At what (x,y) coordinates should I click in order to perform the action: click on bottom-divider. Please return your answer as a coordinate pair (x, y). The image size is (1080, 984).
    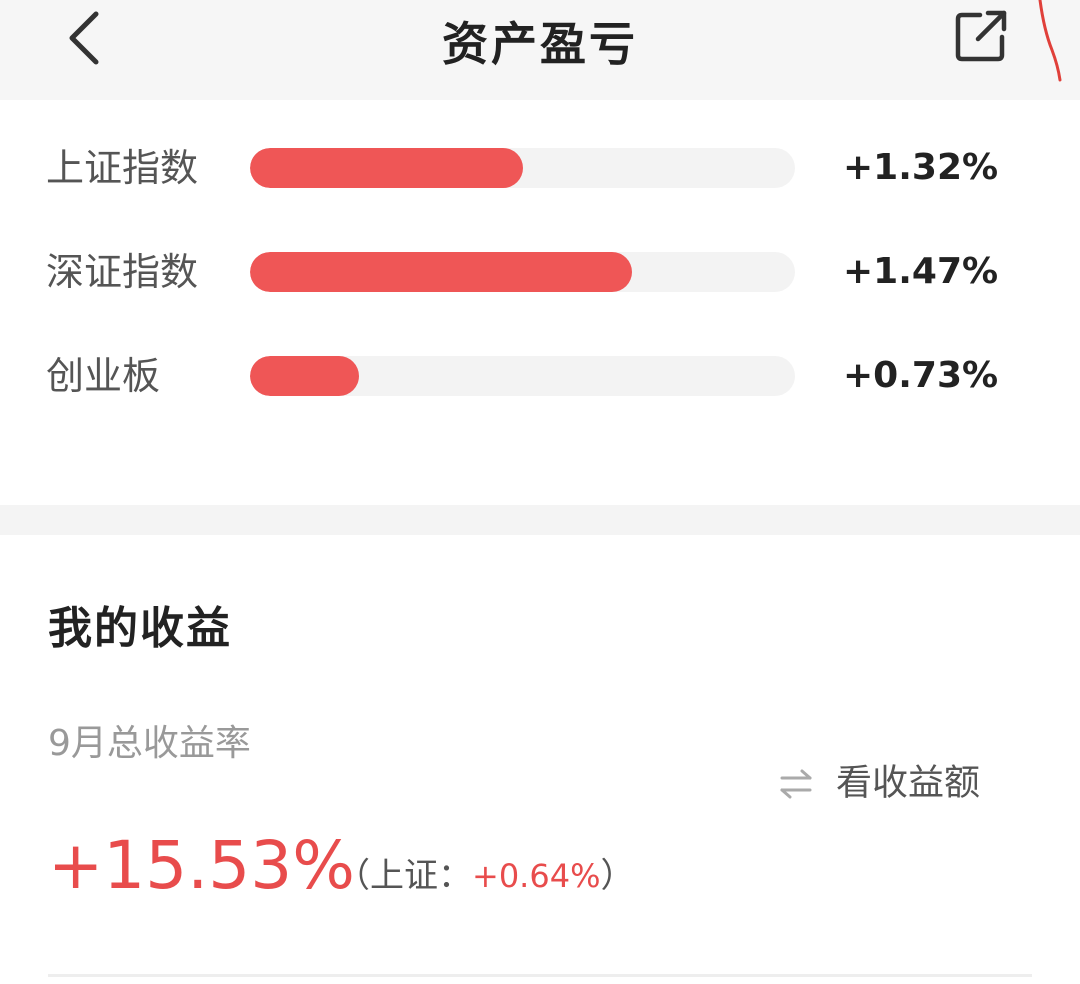
    Looking at the image, I should click on (540, 975).